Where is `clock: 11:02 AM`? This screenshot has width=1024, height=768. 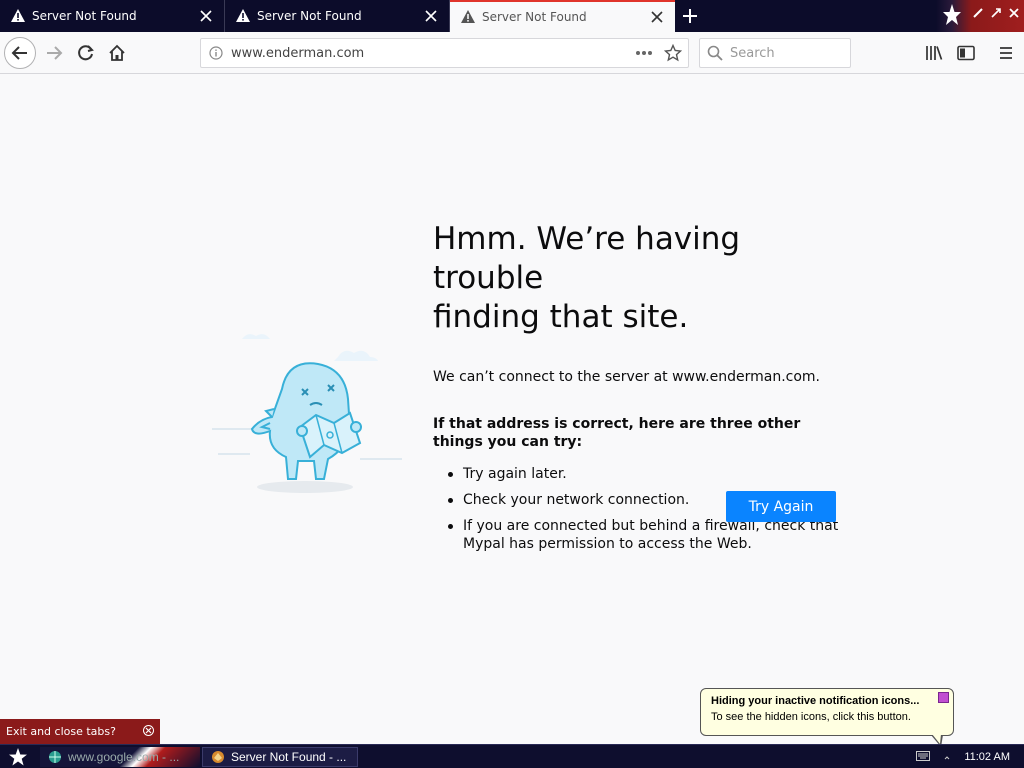 clock: 11:02 AM is located at coordinates (987, 757).